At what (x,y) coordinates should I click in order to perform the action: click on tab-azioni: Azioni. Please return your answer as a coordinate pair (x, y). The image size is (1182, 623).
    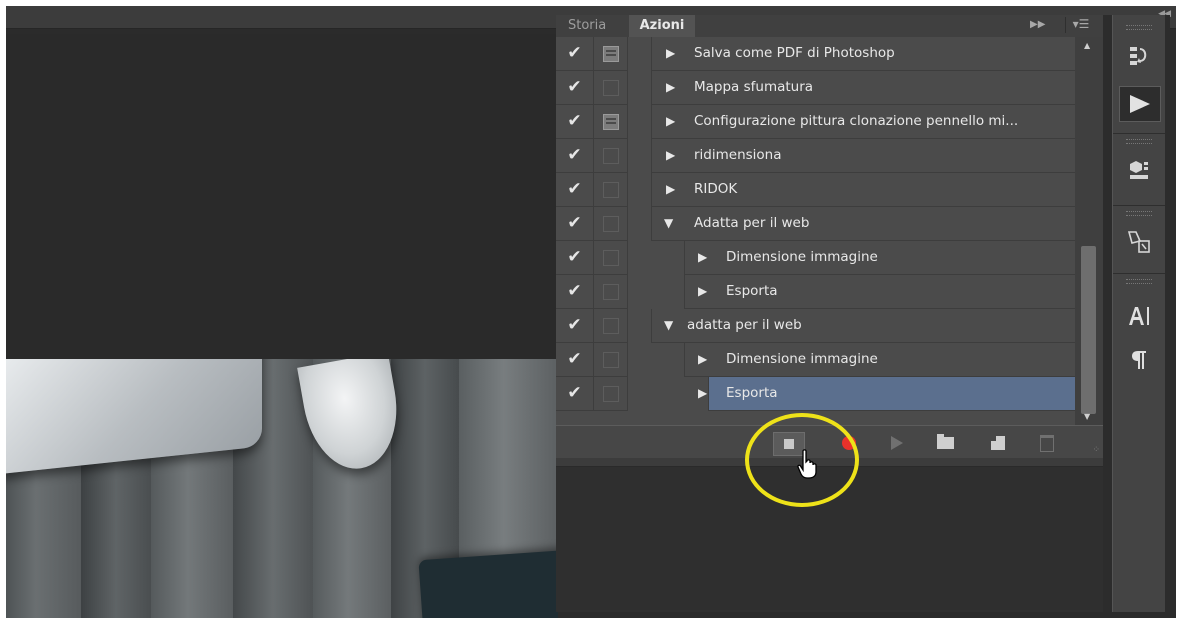
    Looking at the image, I should click on (662, 26).